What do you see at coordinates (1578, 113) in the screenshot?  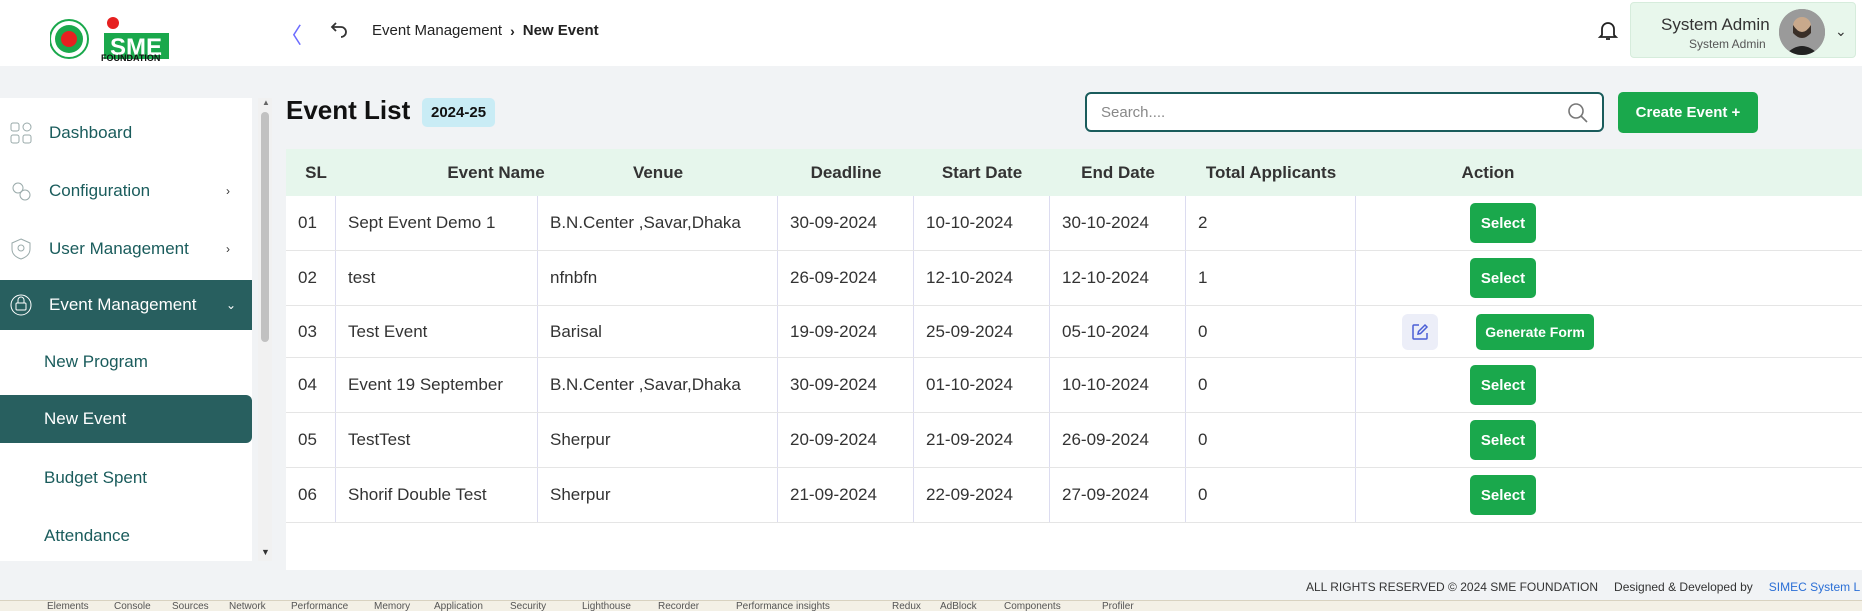 I see `search-icon` at bounding box center [1578, 113].